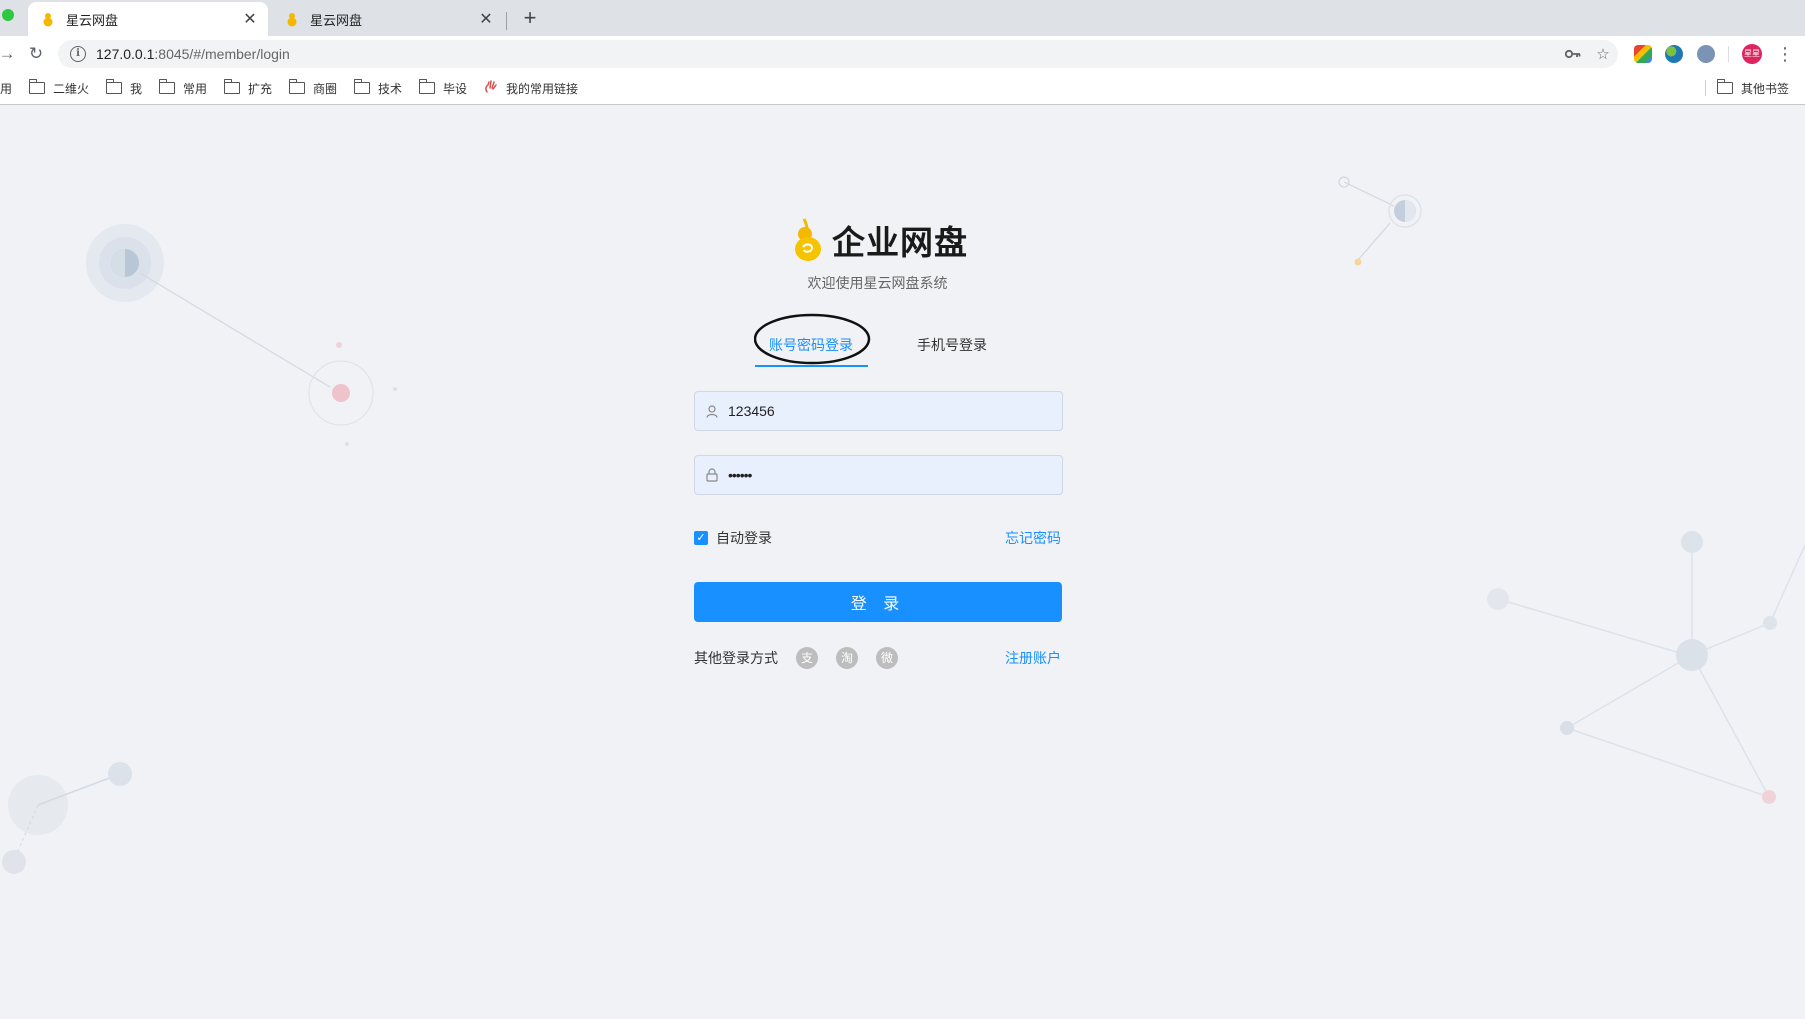  I want to click on bookmark-folder: 扩充, so click(248, 88).